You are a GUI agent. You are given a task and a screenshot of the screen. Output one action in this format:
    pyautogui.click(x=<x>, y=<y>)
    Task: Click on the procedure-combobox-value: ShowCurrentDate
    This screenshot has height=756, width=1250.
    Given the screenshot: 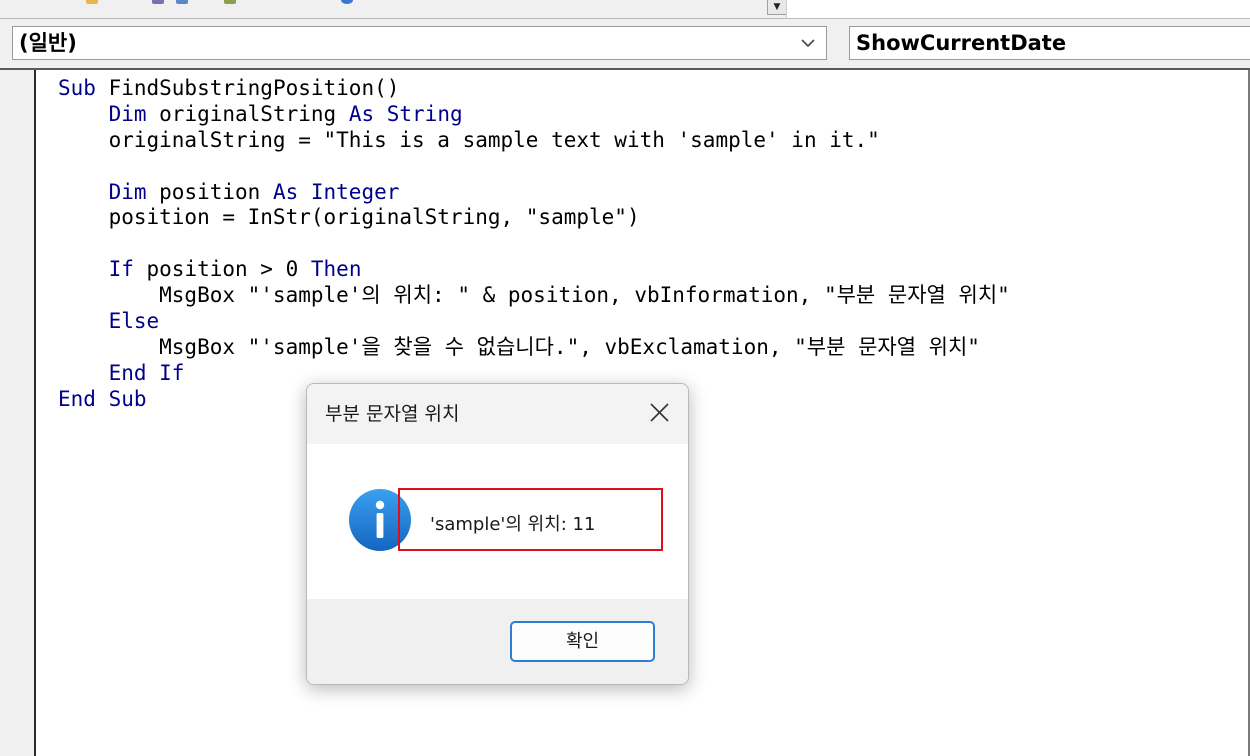 What is the action you would take?
    pyautogui.click(x=961, y=43)
    